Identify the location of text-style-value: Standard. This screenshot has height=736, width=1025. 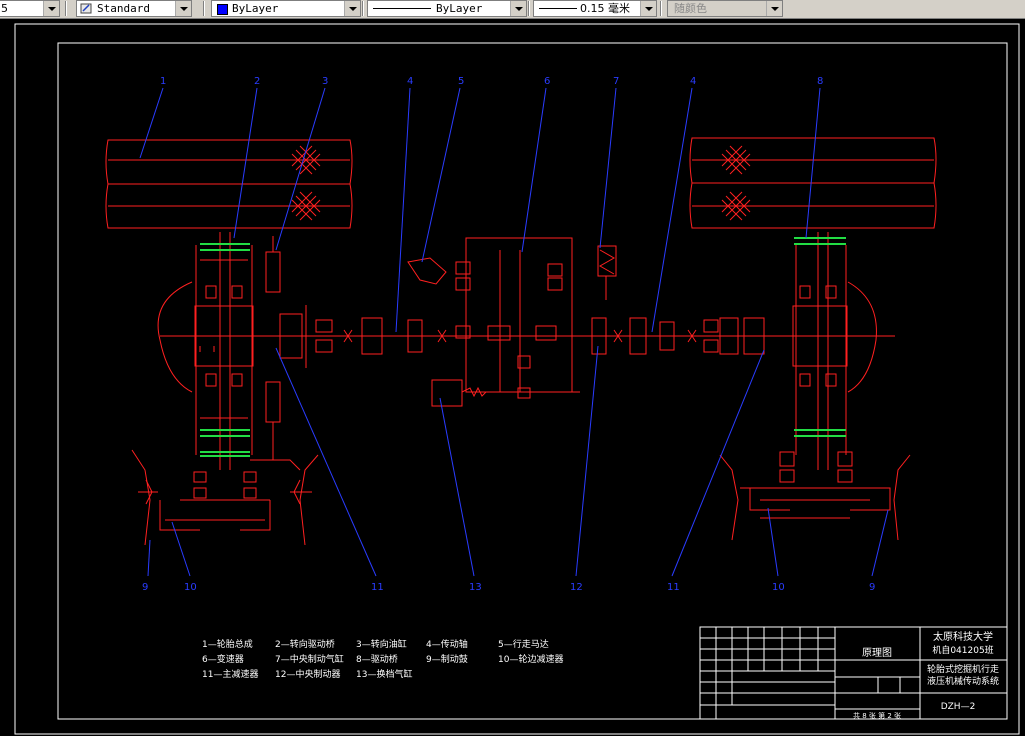
(123, 8).